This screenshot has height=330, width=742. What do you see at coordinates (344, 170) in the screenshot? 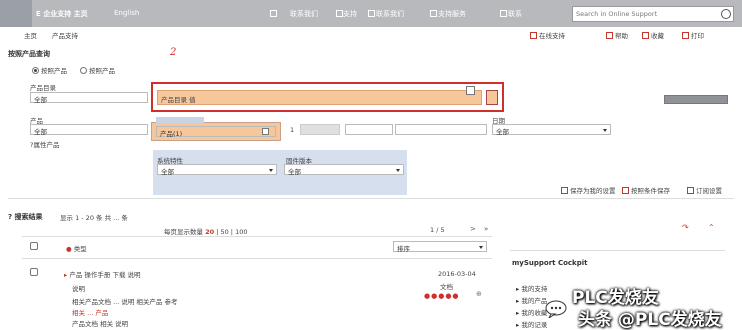
I see `firmware-select: 全部` at bounding box center [344, 170].